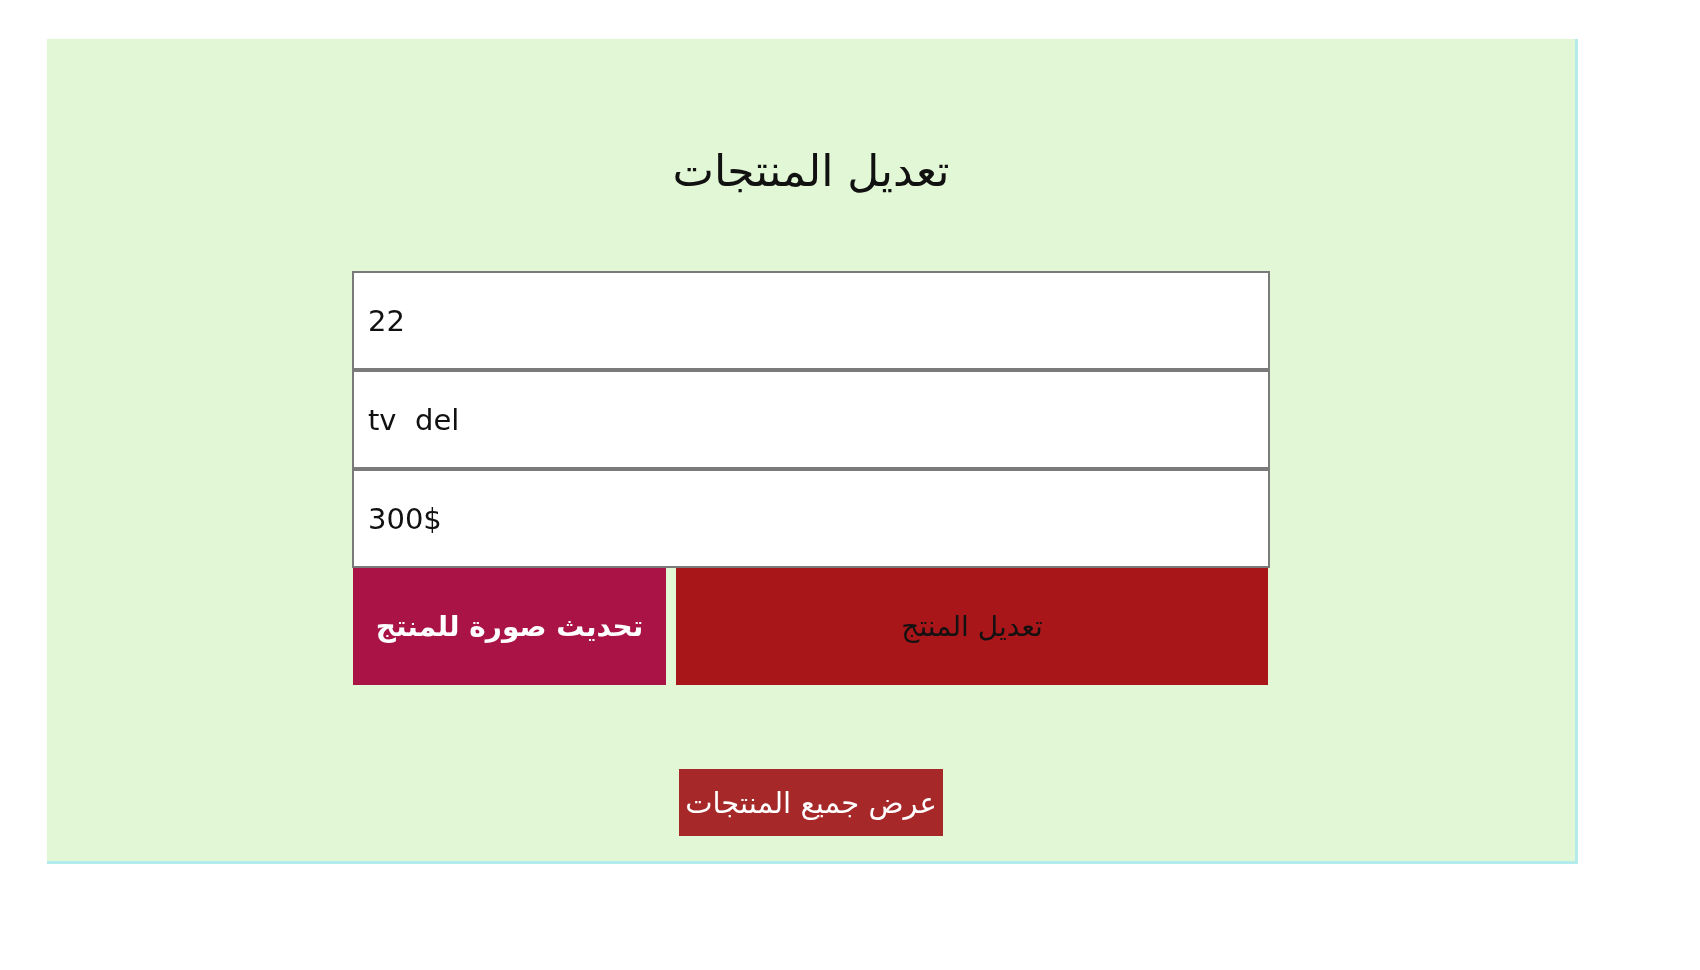 The height and width of the screenshot is (970, 1700). I want to click on view-all-products-button: عرض جميع المنتجات, so click(811, 802).